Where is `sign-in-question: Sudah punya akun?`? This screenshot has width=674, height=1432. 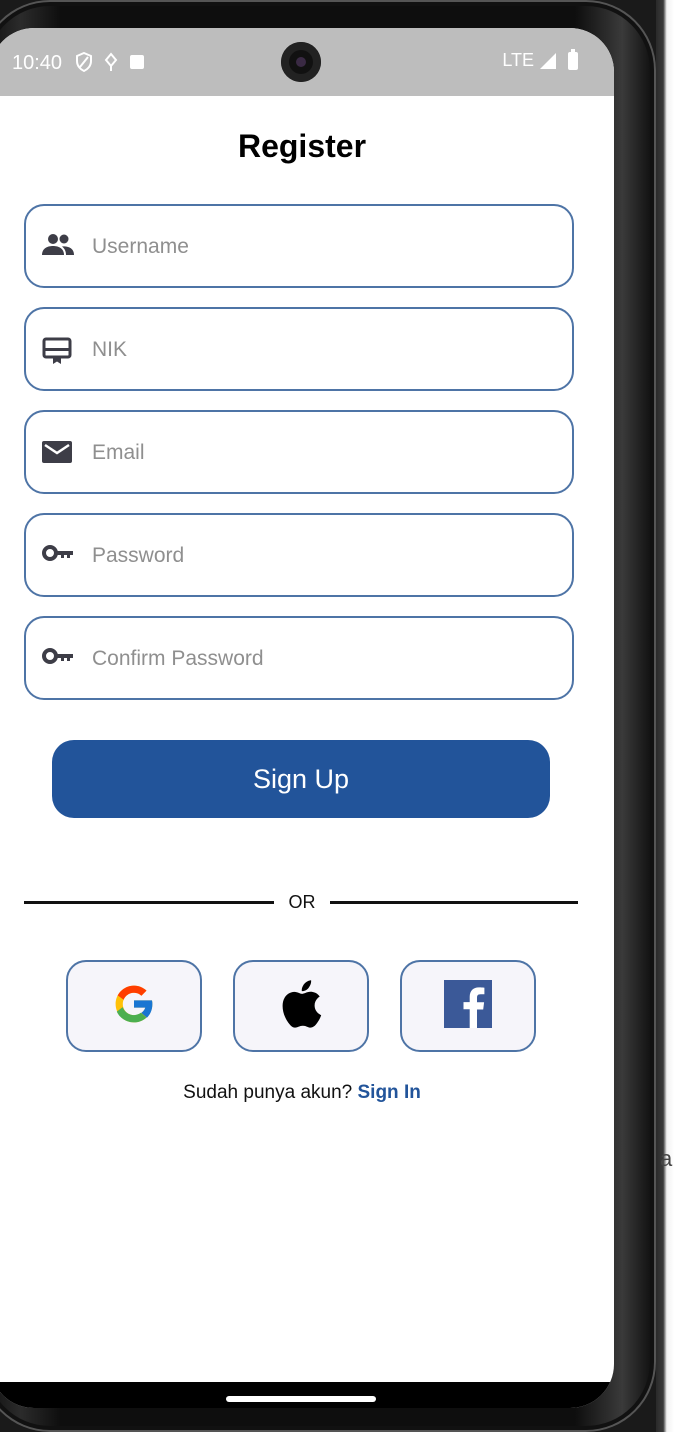
sign-in-question: Sudah punya akun? is located at coordinates (268, 1092).